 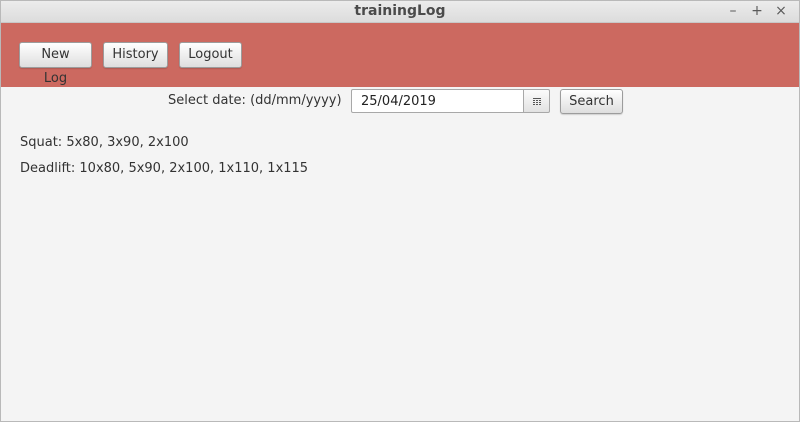 I want to click on history-button: History, so click(x=135, y=55).